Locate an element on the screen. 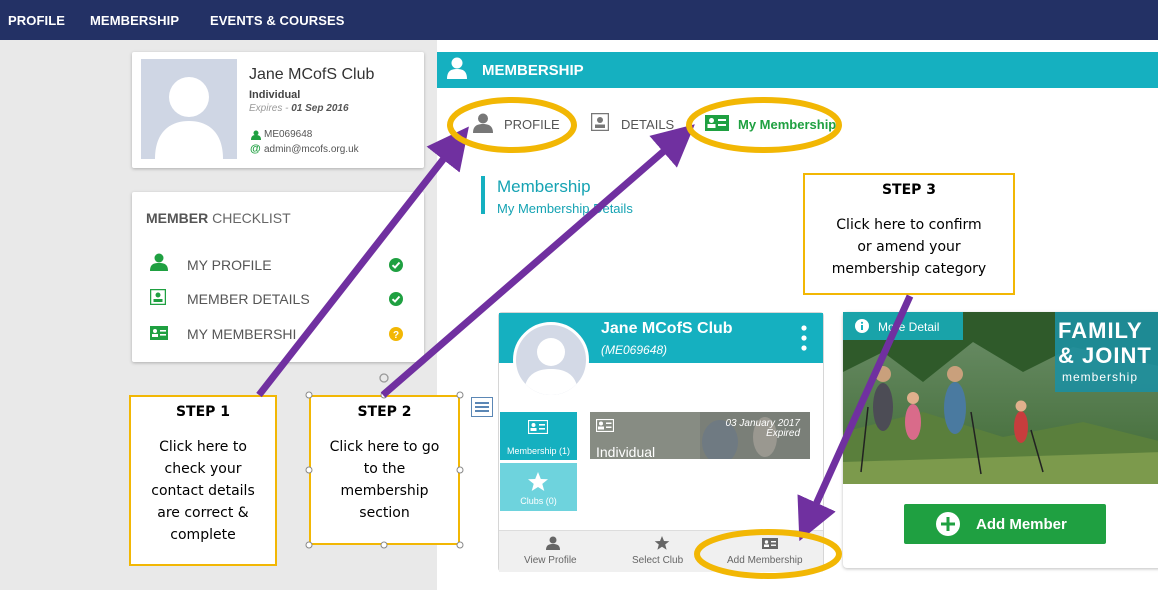  checklist-item-member-details: MEMBER DETAILS is located at coordinates (248, 299).